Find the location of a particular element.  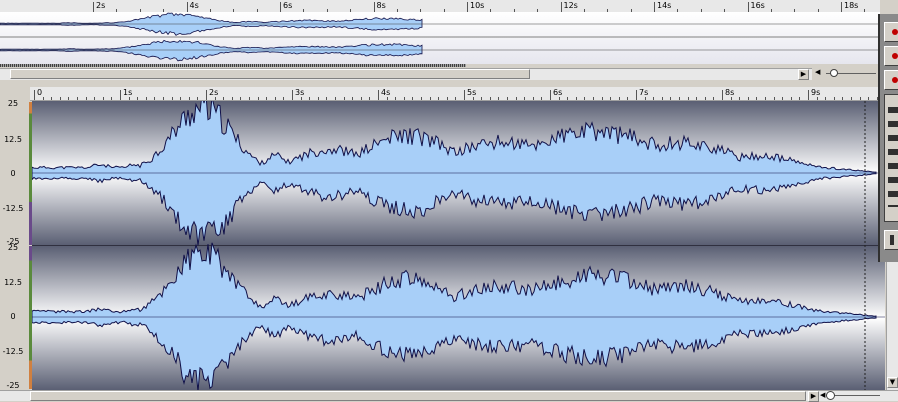

overview-scroll-right-button: ▶ is located at coordinates (803, 74).